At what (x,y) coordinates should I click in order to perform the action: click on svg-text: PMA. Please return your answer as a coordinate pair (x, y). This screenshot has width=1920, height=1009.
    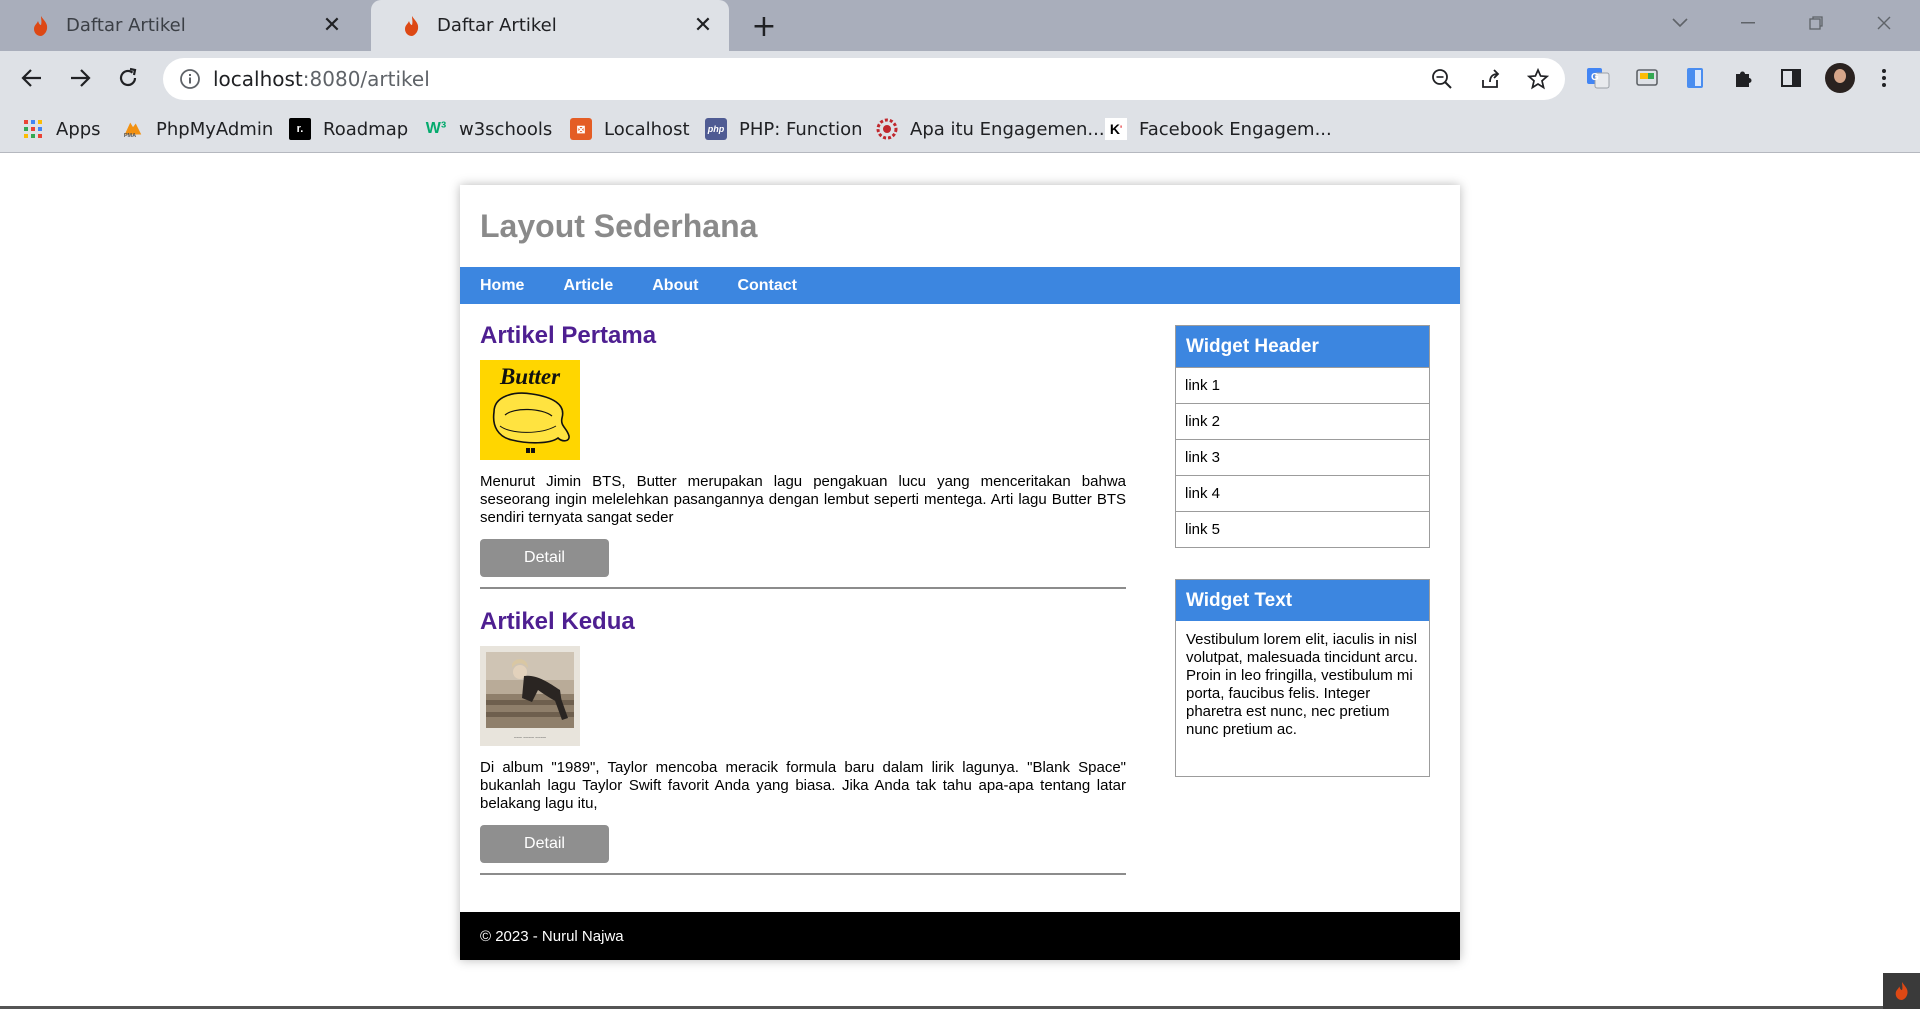
    Looking at the image, I should click on (130, 136).